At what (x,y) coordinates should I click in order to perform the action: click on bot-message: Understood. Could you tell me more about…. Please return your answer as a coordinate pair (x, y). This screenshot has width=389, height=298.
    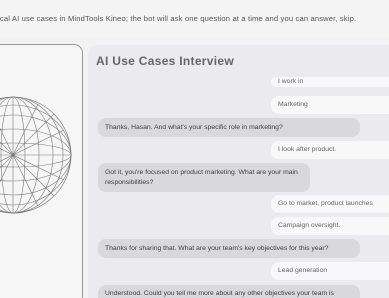
    Looking at the image, I should click on (229, 291).